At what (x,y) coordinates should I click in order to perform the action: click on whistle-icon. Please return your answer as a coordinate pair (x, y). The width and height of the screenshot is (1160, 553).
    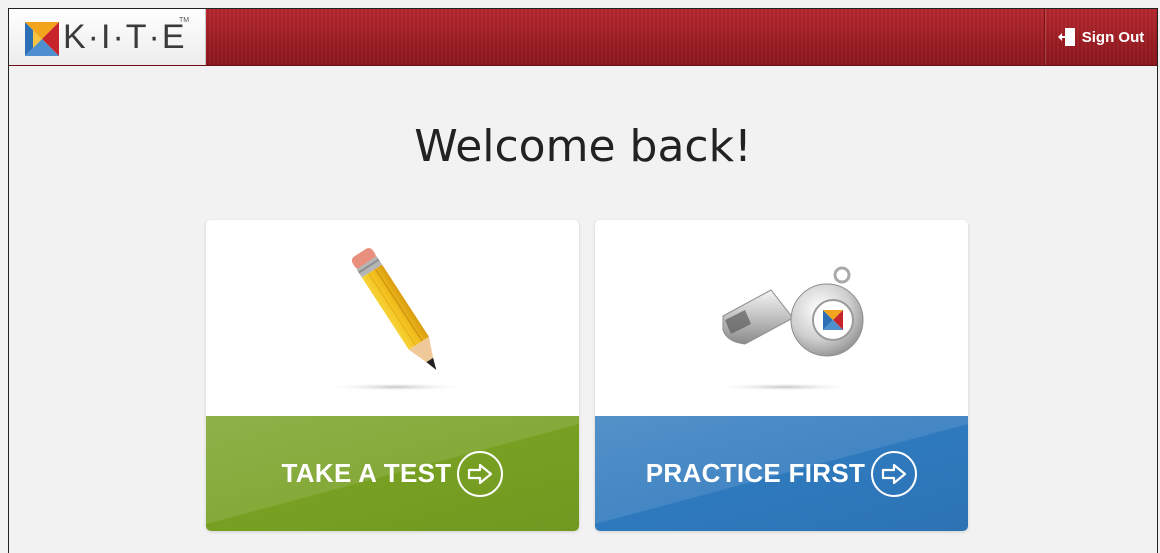
    Looking at the image, I should click on (788, 328).